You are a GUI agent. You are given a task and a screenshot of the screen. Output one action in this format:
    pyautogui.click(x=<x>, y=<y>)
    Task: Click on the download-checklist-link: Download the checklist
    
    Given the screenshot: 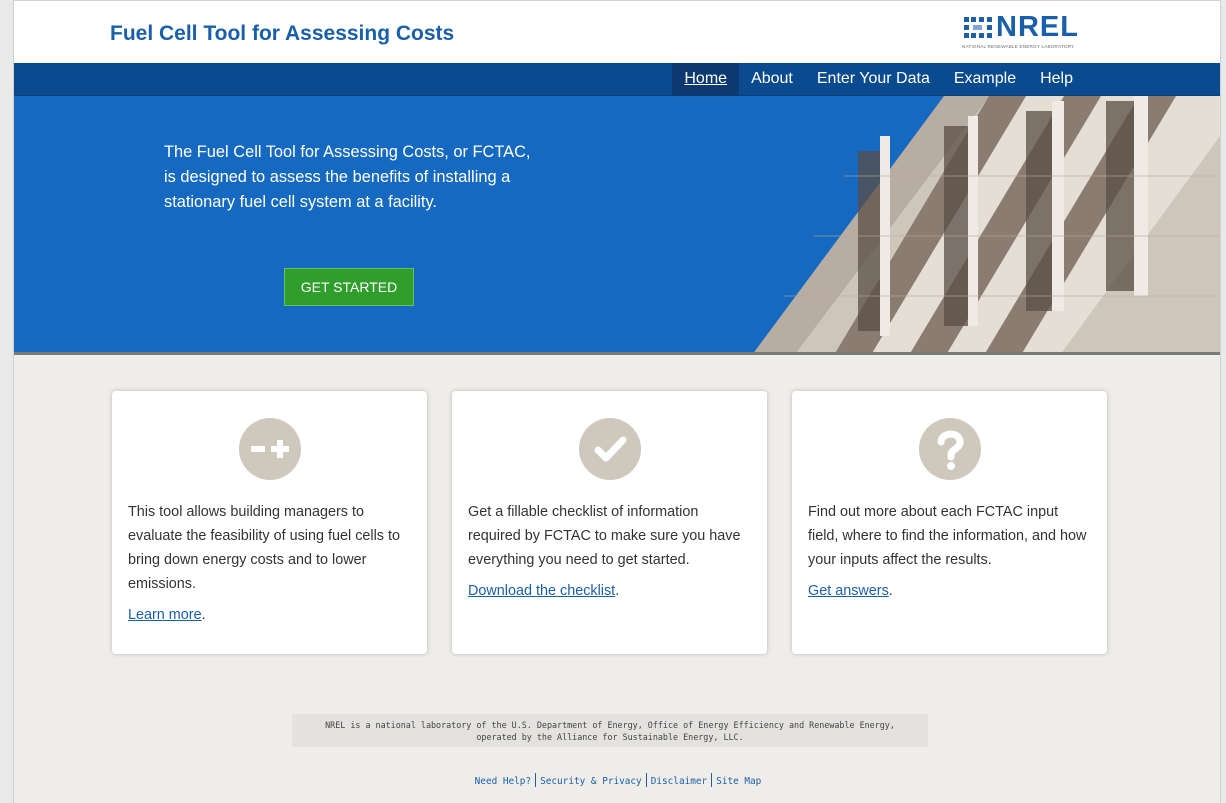 What is the action you would take?
    pyautogui.click(x=541, y=591)
    